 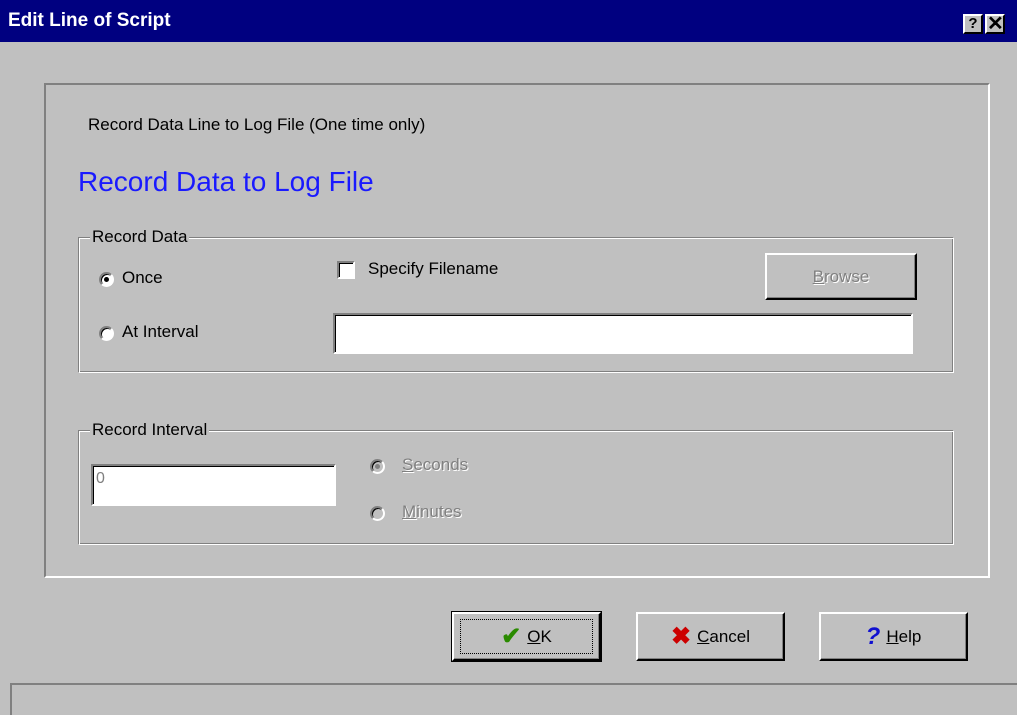 I want to click on once-label: Once, so click(x=142, y=278).